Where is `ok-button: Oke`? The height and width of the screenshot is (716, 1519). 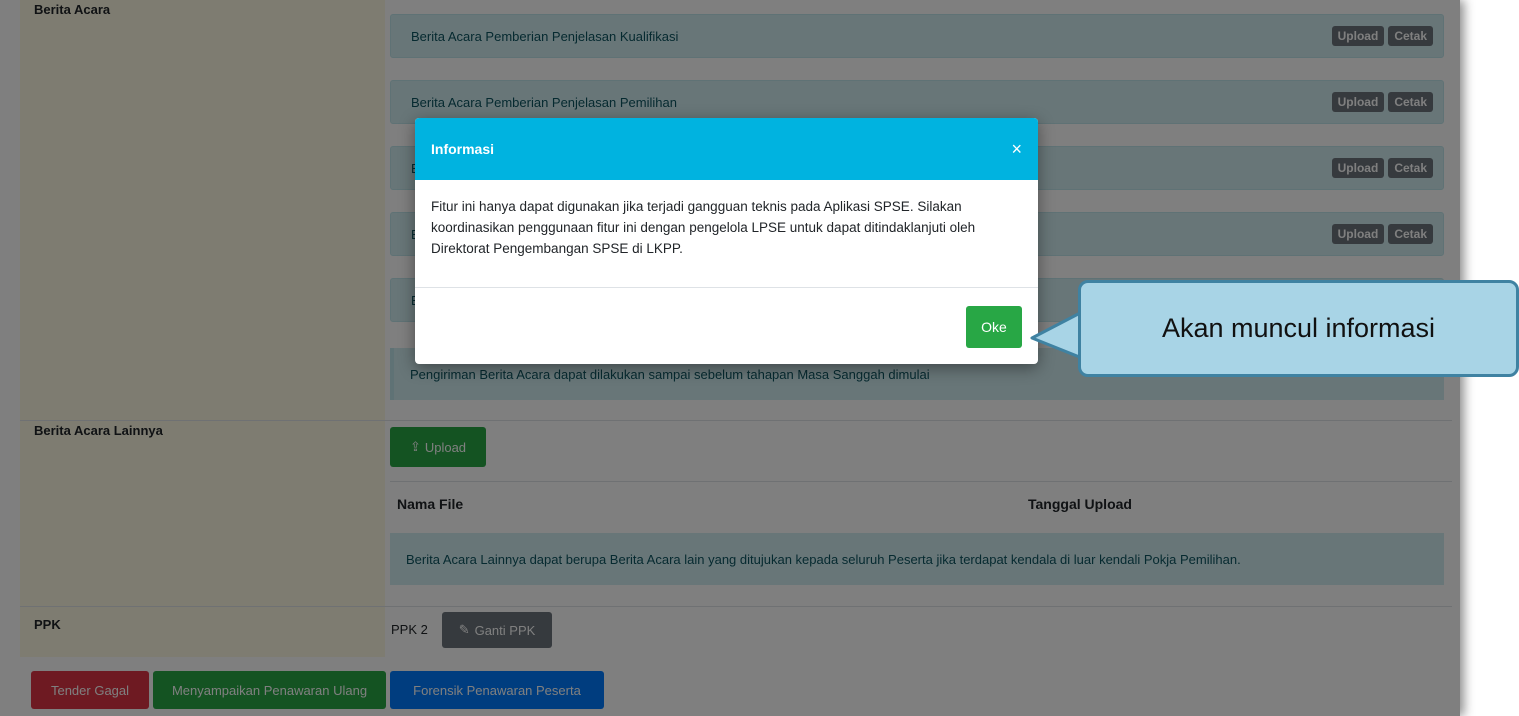 ok-button: Oke is located at coordinates (994, 327).